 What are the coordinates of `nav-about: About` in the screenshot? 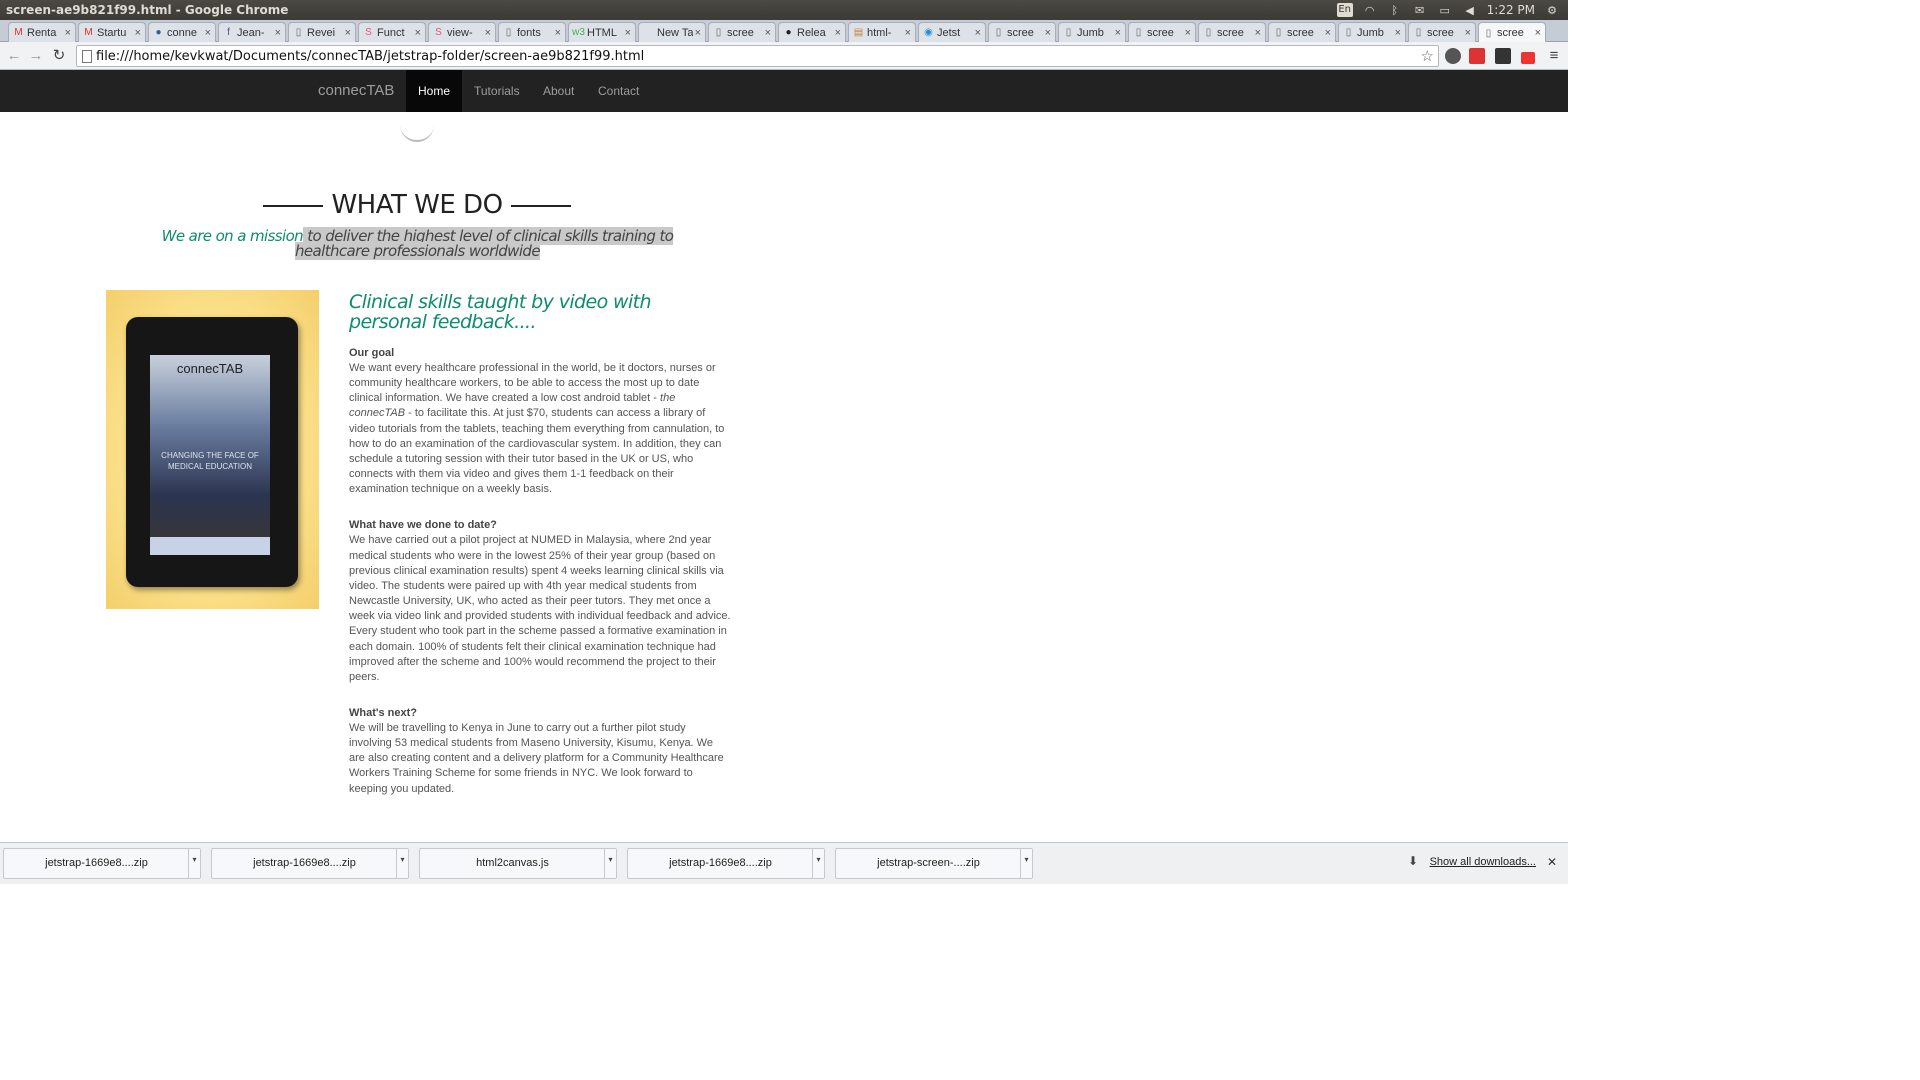 It's located at (558, 91).